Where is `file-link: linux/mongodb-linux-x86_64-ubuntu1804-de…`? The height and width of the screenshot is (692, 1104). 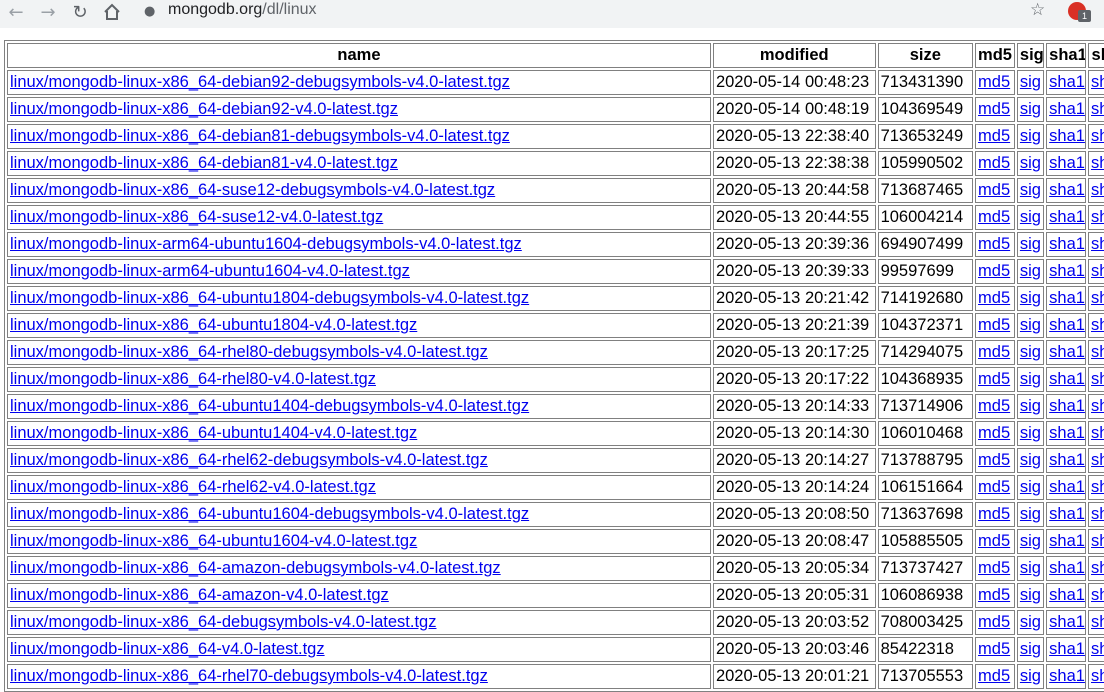
file-link: linux/mongodb-linux-x86_64-ubuntu1804-de… is located at coordinates (269, 298).